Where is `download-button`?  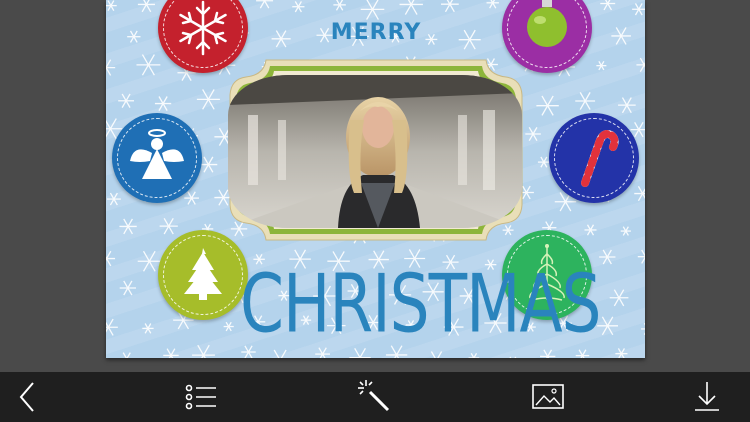 download-button is located at coordinates (707, 397).